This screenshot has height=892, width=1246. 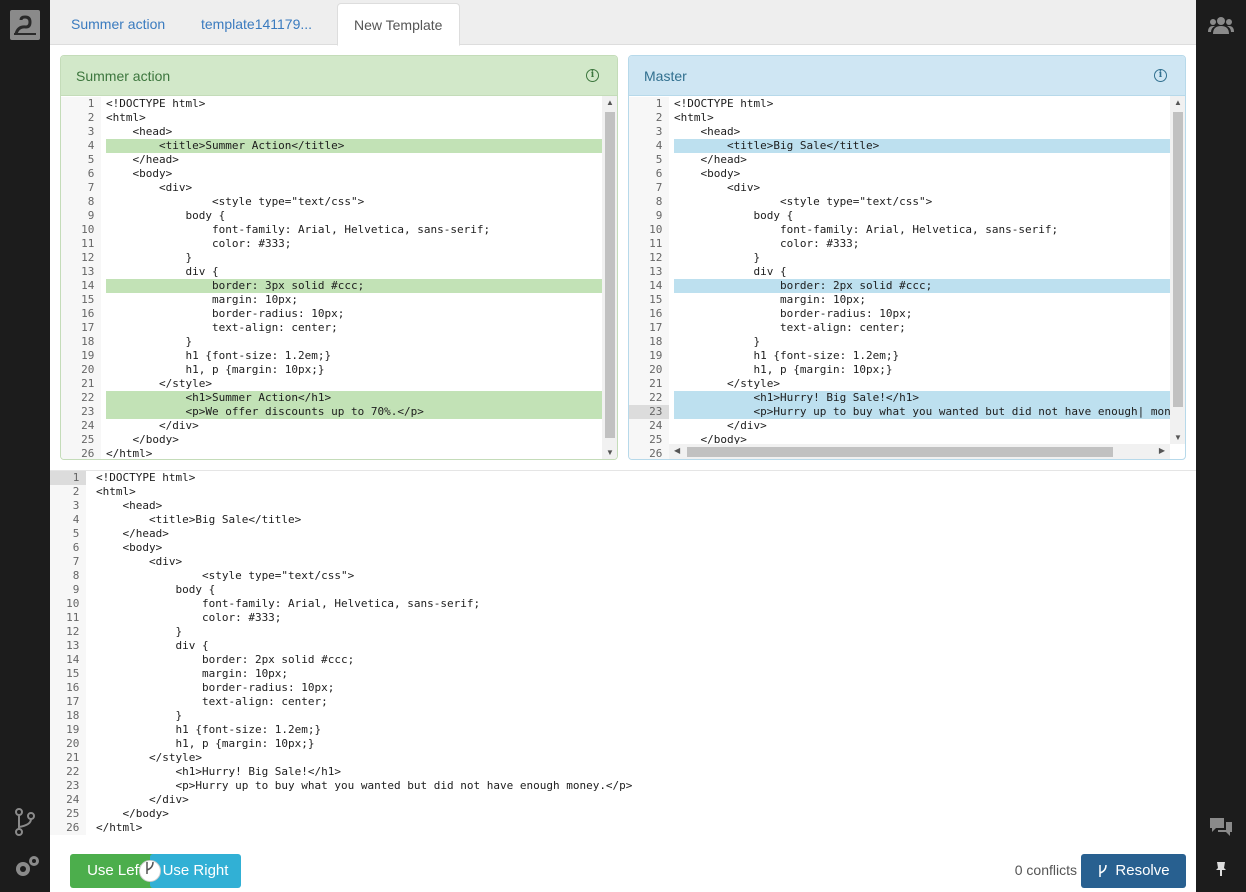 I want to click on tab-summer-action: Summer action, so click(x=118, y=24).